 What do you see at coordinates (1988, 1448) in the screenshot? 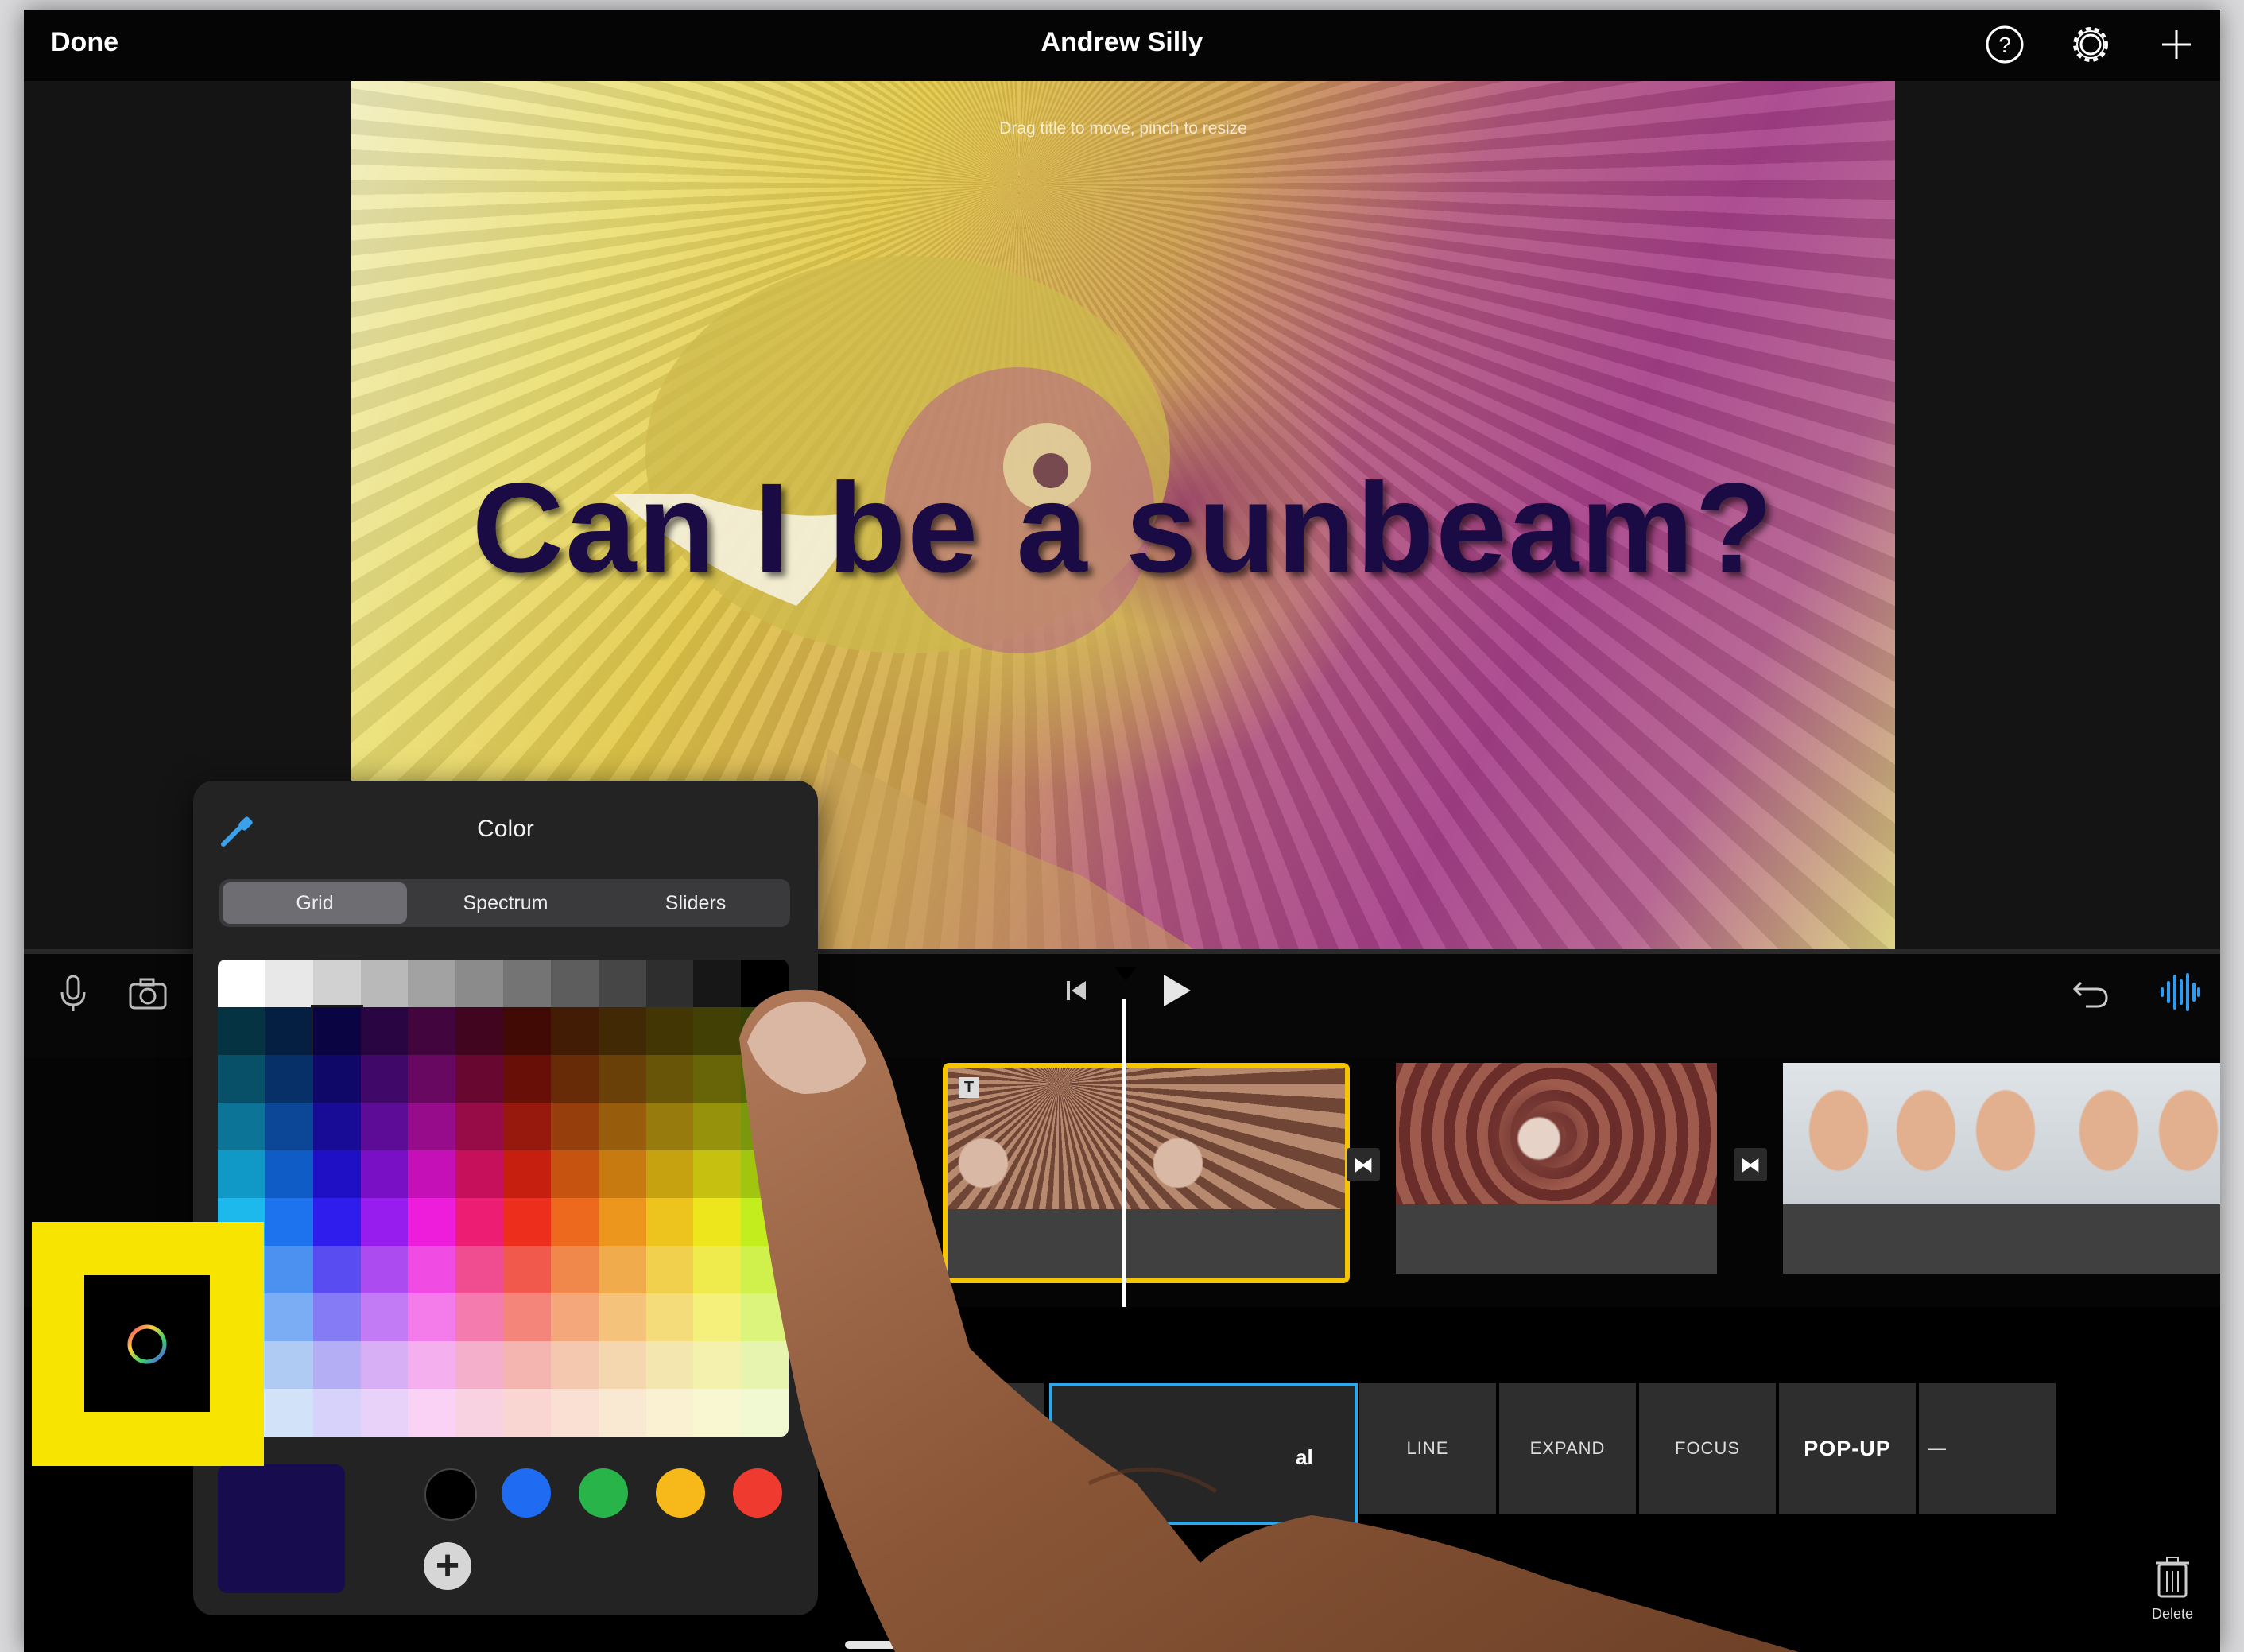
I see `title-style-more: —` at bounding box center [1988, 1448].